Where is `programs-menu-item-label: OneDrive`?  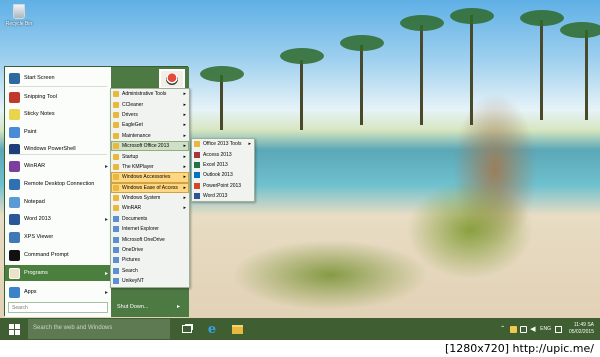 programs-menu-item-label: OneDrive is located at coordinates (133, 250).